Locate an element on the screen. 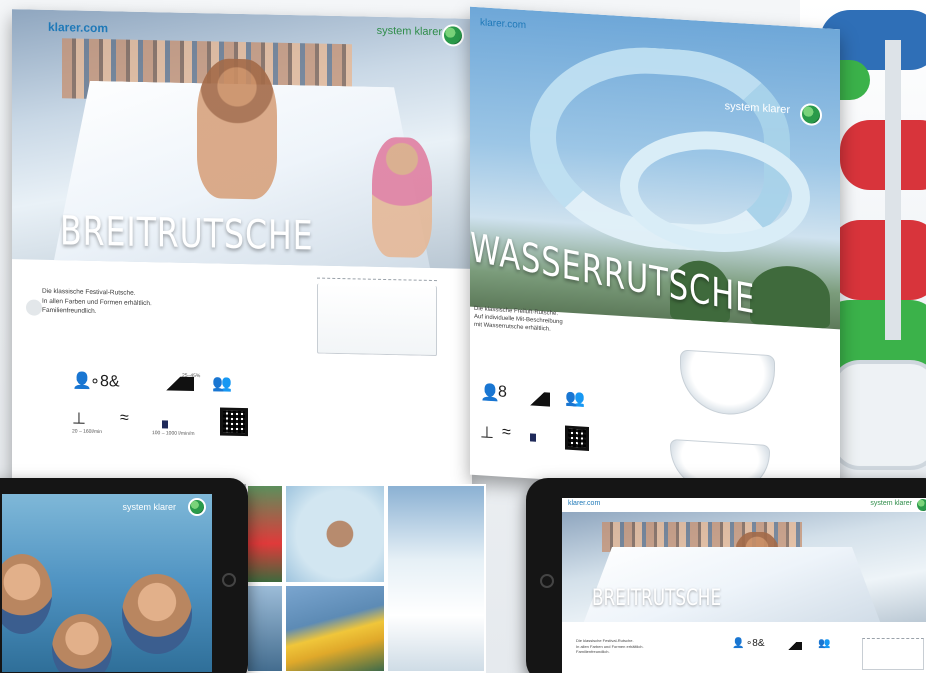 The image size is (926, 673). page-marker is located at coordinates (34, 307).